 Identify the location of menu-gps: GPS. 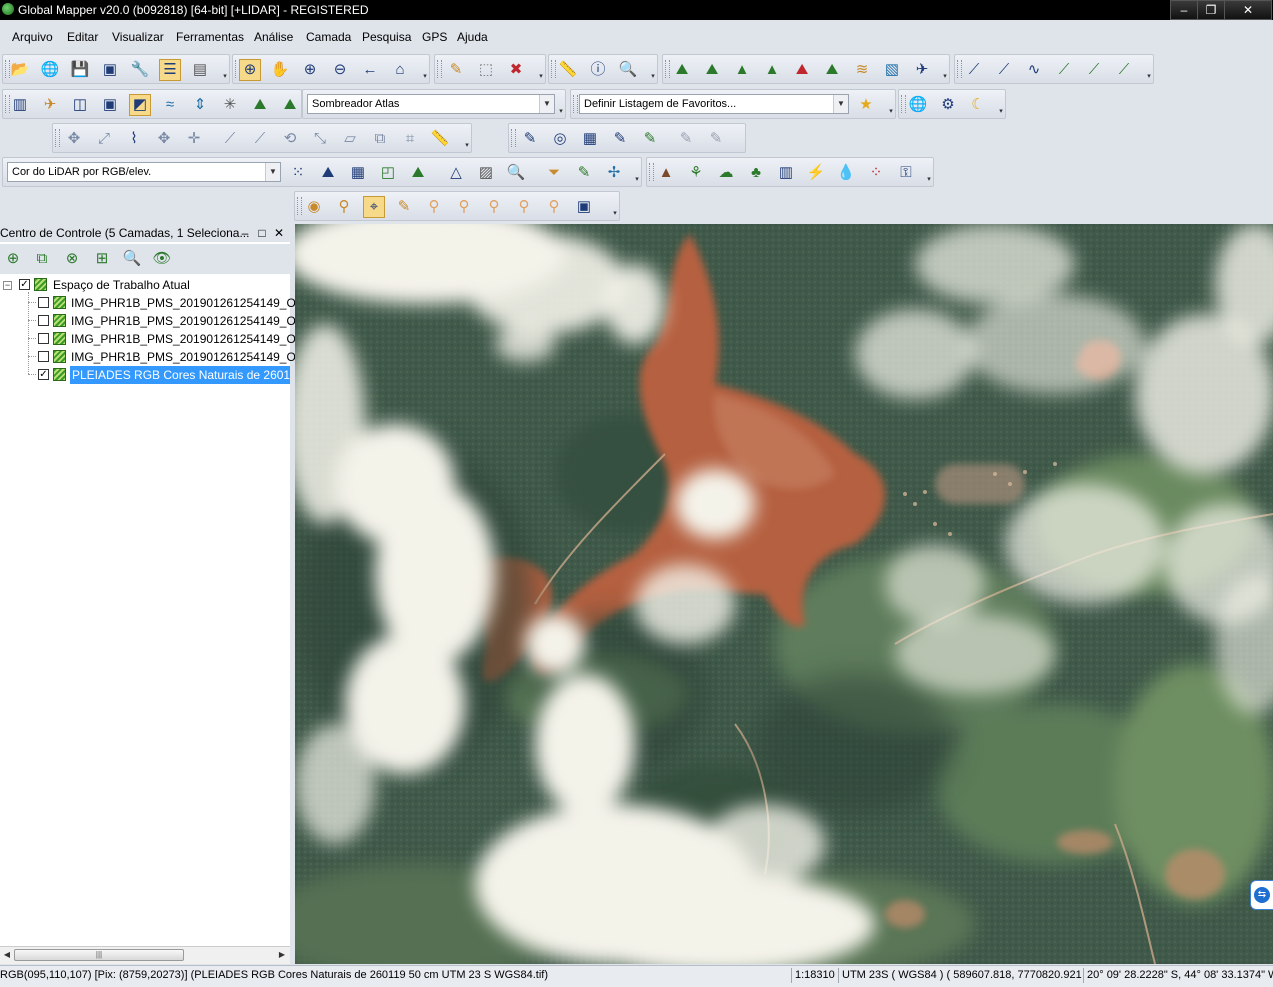
(434, 37).